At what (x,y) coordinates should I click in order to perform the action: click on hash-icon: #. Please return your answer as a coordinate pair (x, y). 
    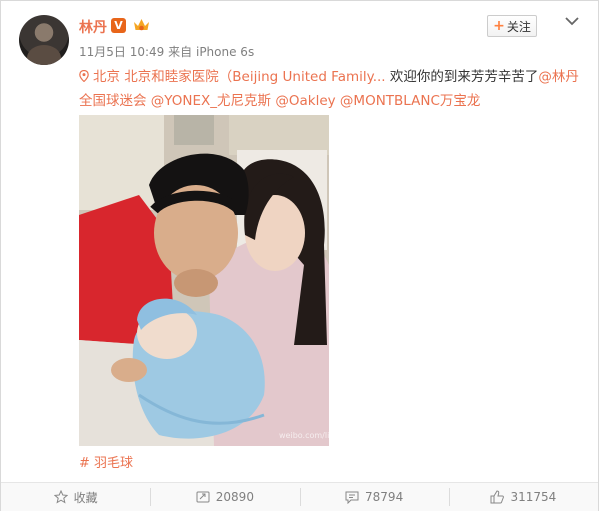
    Looking at the image, I should click on (84, 463).